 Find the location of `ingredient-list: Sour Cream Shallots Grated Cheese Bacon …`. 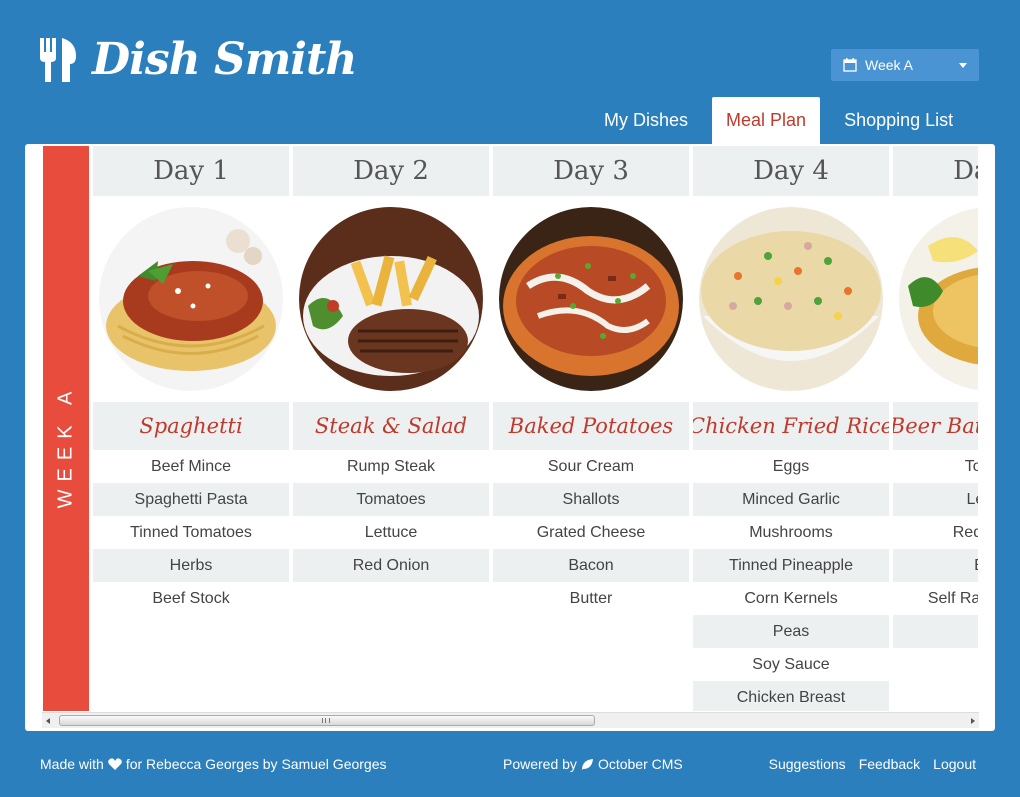

ingredient-list: Sour Cream Shallots Grated Cheese Bacon … is located at coordinates (591, 532).